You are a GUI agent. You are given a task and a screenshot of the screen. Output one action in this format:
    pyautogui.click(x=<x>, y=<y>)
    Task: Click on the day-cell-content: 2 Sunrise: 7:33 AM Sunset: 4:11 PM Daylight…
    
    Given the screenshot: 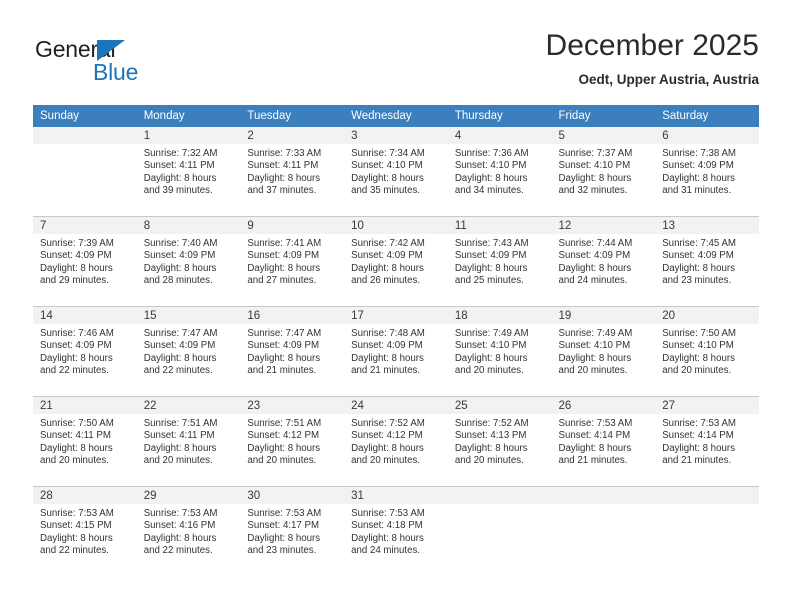 What is the action you would take?
    pyautogui.click(x=292, y=171)
    